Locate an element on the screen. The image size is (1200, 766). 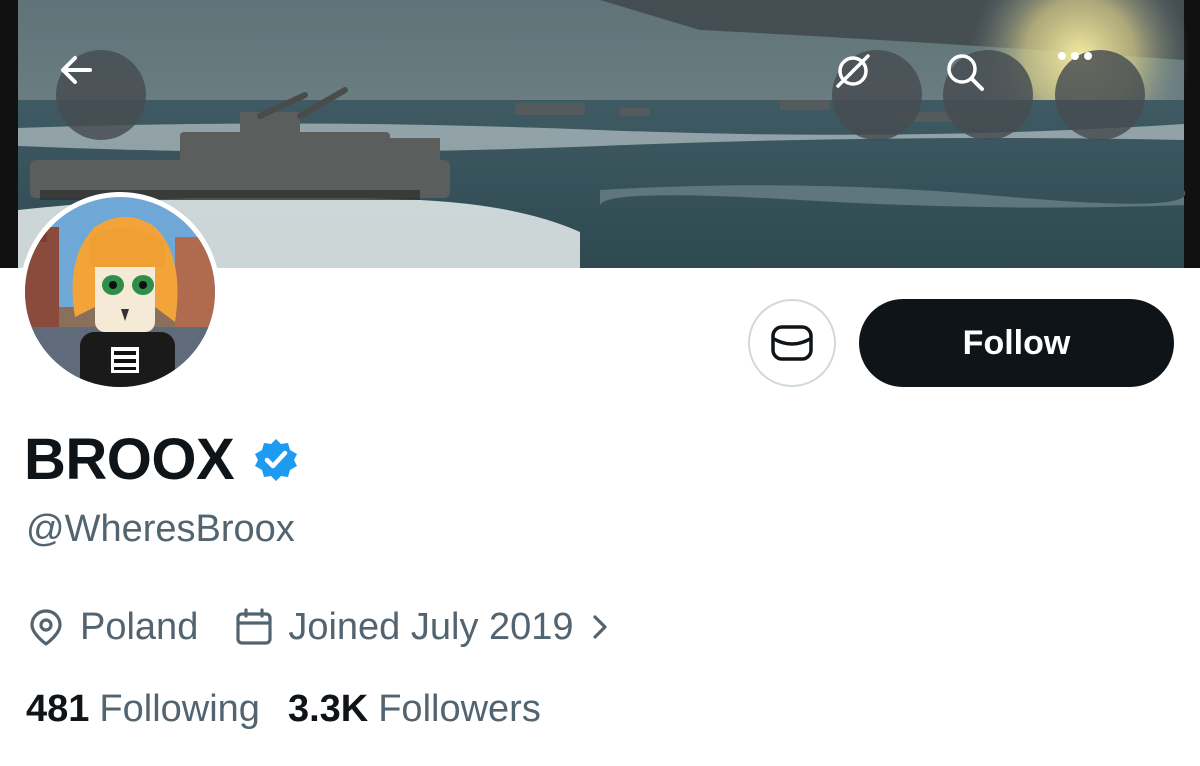
follow-button: Follow is located at coordinates (1016, 343).